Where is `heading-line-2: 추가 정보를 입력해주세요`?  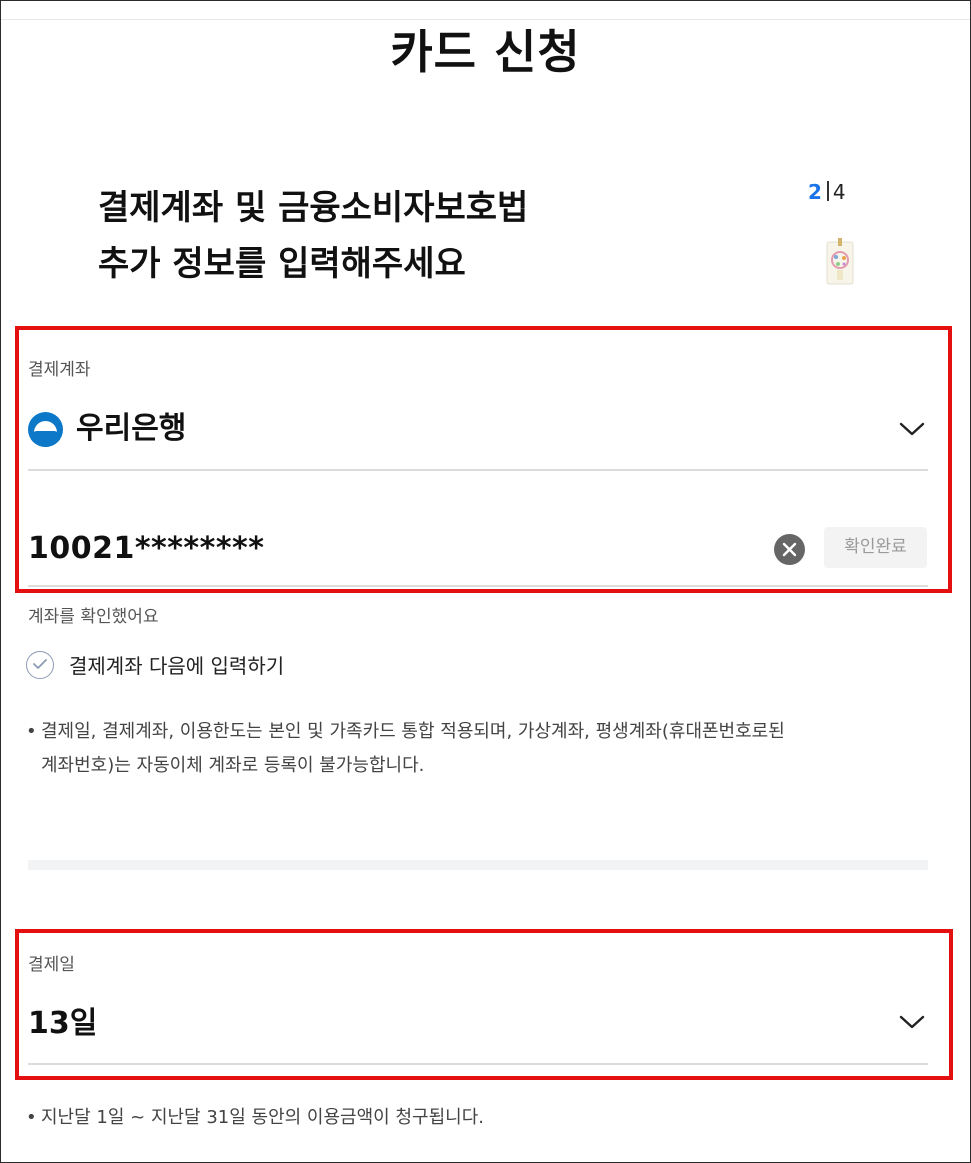 heading-line-2: 추가 정보를 입력해주세요 is located at coordinates (282, 264).